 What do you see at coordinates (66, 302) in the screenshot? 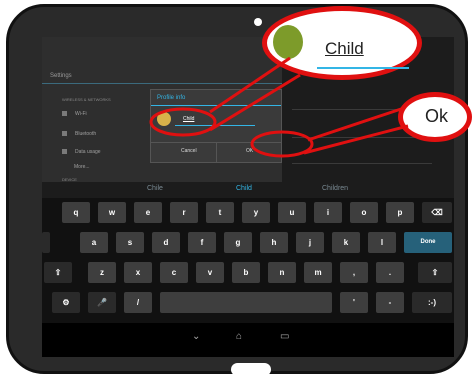
I see `settings-key: ⚙` at bounding box center [66, 302].